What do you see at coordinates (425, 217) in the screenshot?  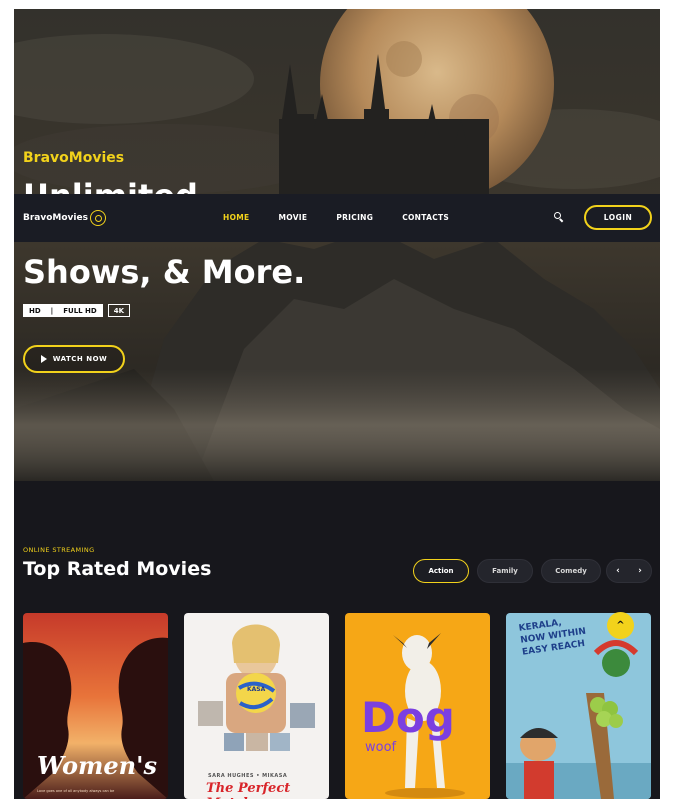 I see `nav-link-contacts: CONTACTS` at bounding box center [425, 217].